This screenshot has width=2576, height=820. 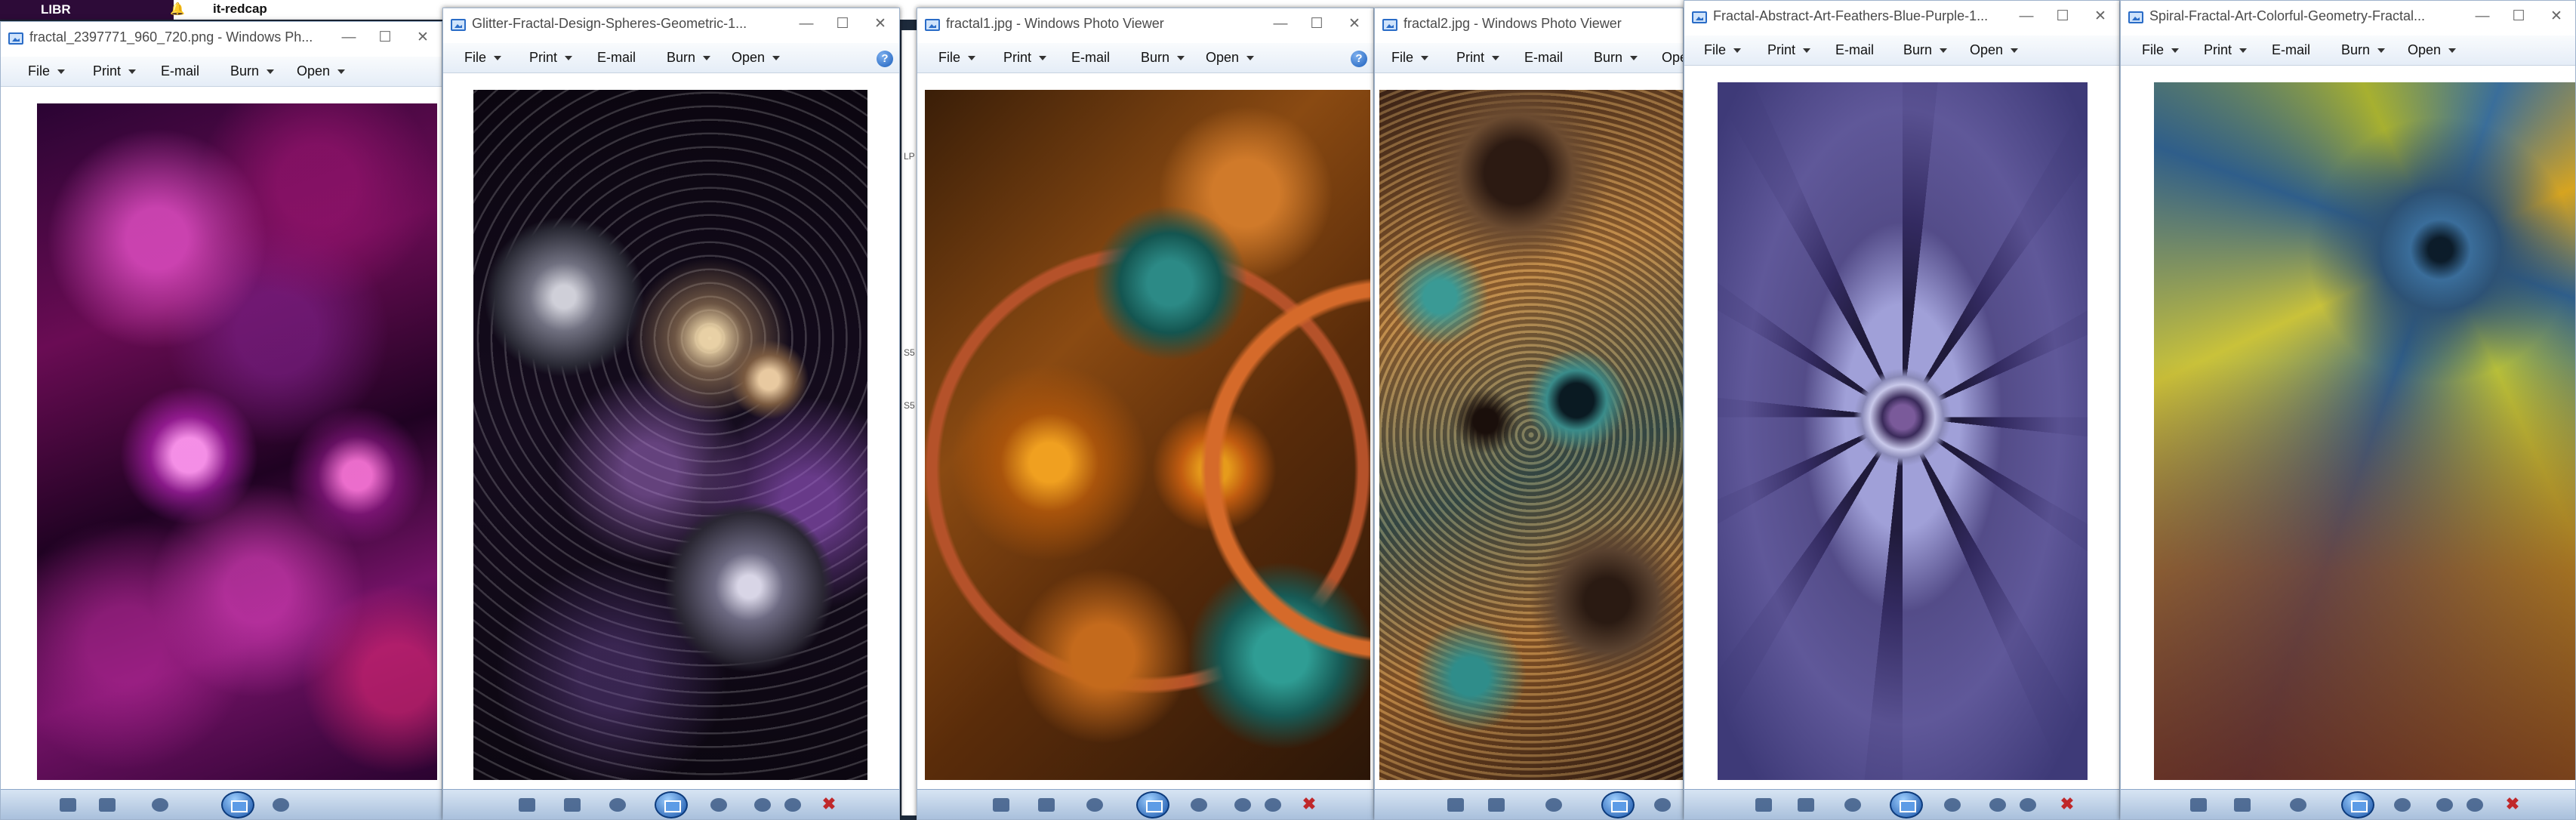 I want to click on browser-page-label: it-redcap, so click(x=240, y=10).